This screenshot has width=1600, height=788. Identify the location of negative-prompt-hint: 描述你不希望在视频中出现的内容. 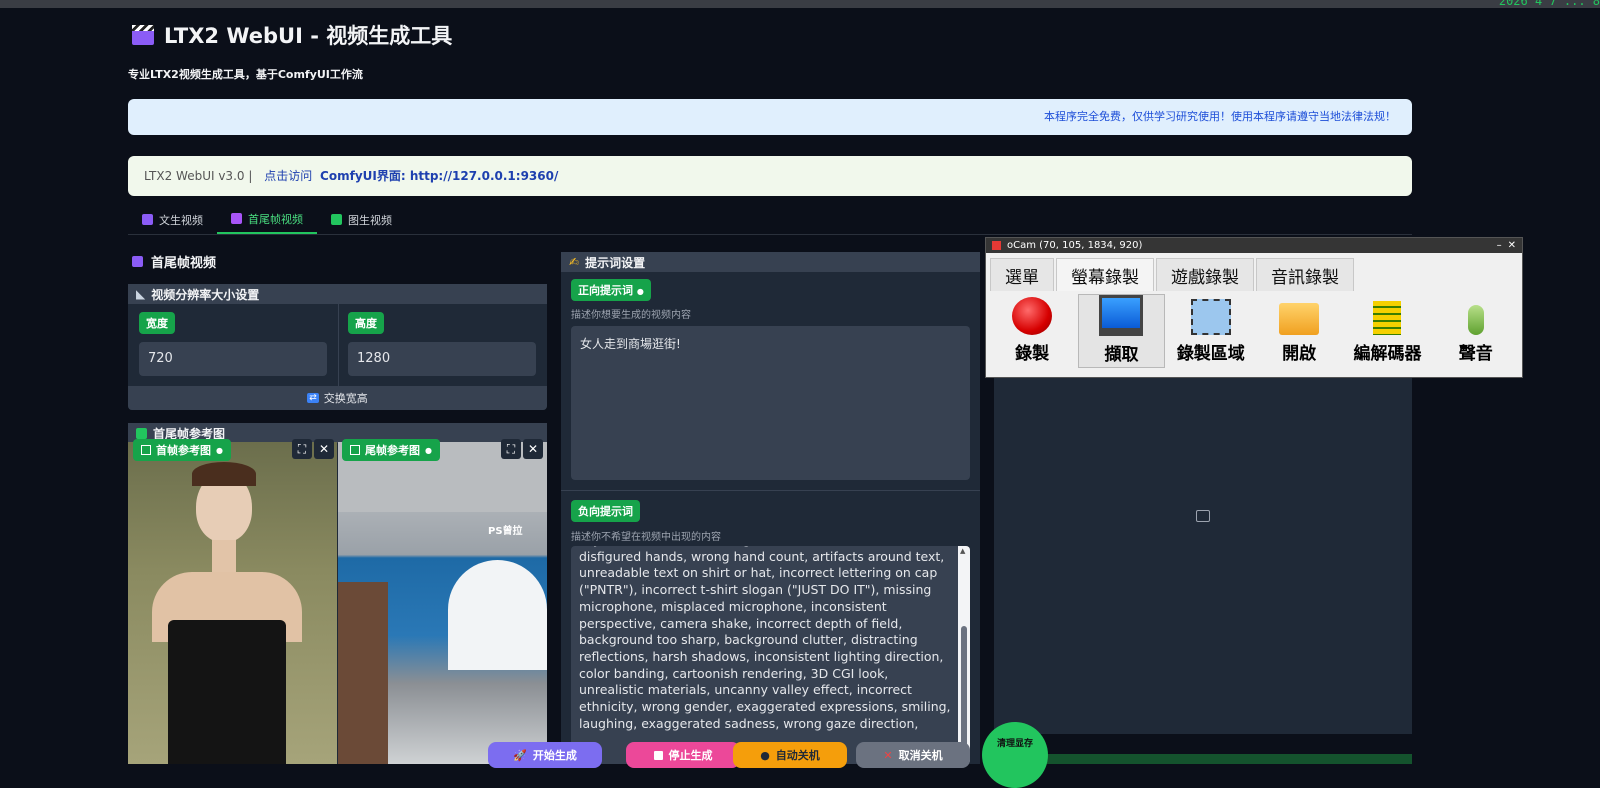
(646, 537).